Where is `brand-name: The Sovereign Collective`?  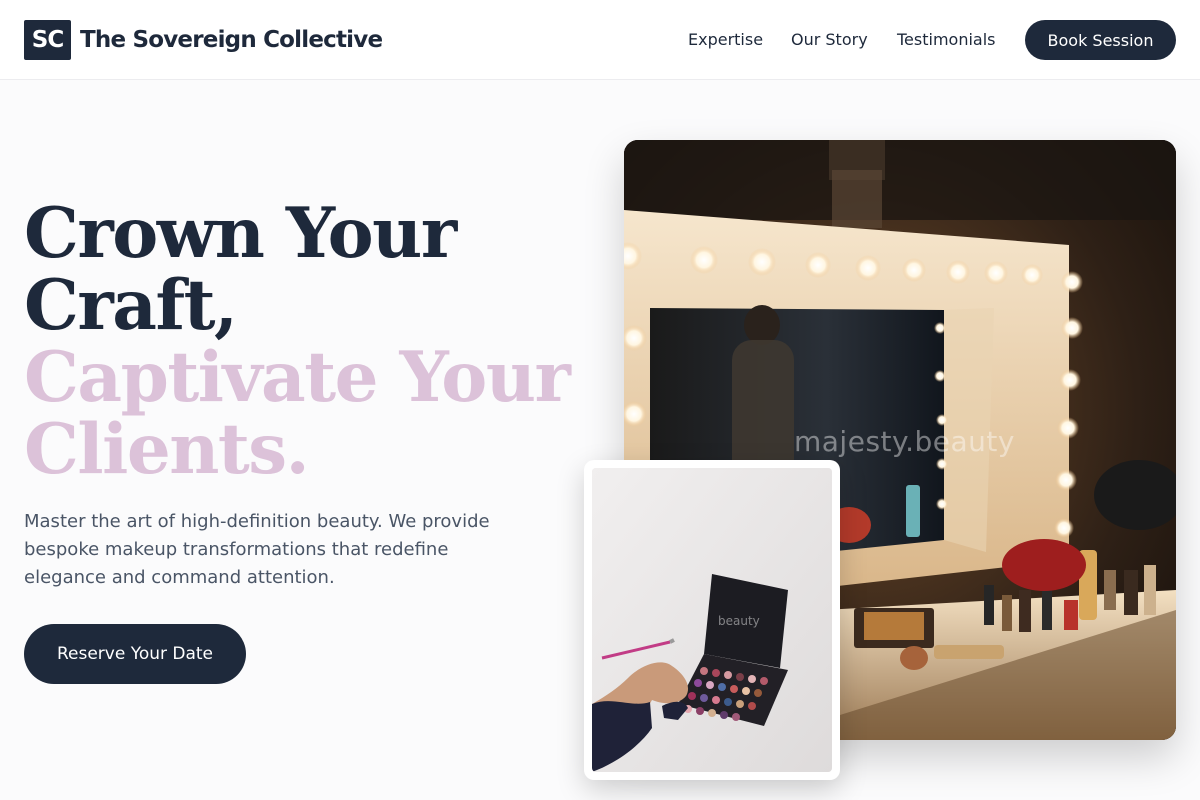 brand-name: The Sovereign Collective is located at coordinates (231, 40).